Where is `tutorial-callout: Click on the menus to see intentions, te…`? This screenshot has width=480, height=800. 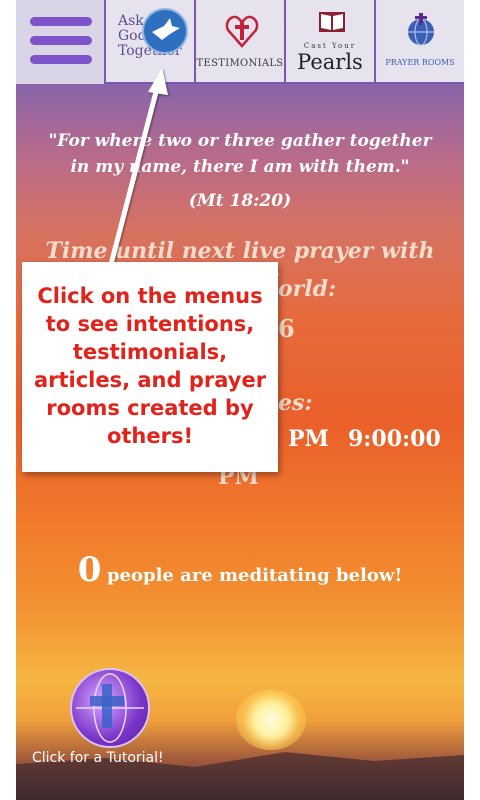 tutorial-callout: Click on the menus to see intentions, te… is located at coordinates (150, 367).